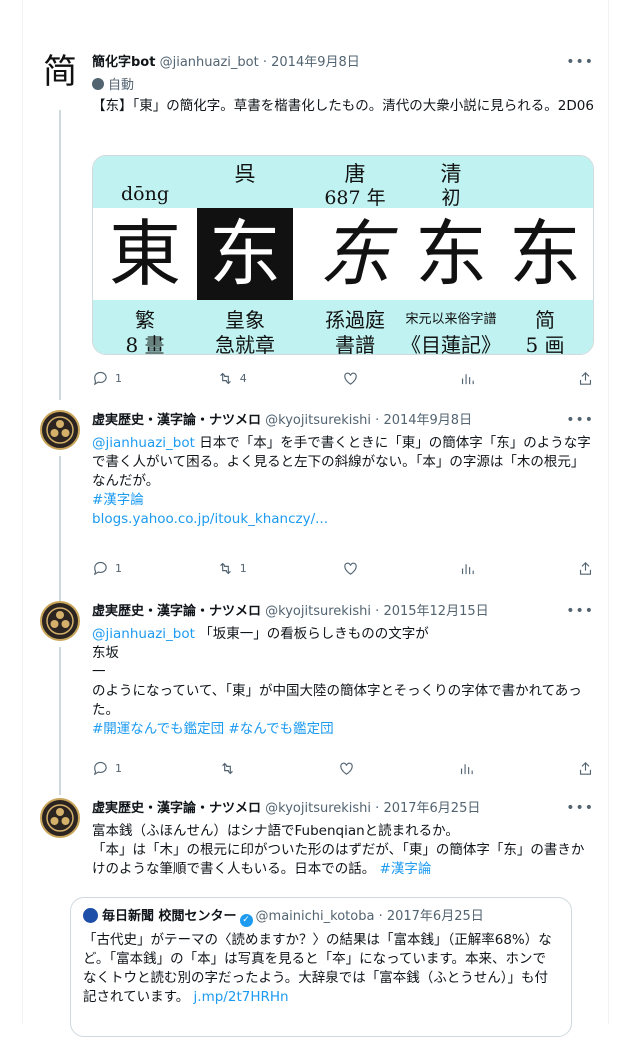 Image resolution: width=619 pixels, height=1037 pixels. Describe the element at coordinates (545, 344) in the screenshot. I see `image-label: 5 画` at that location.